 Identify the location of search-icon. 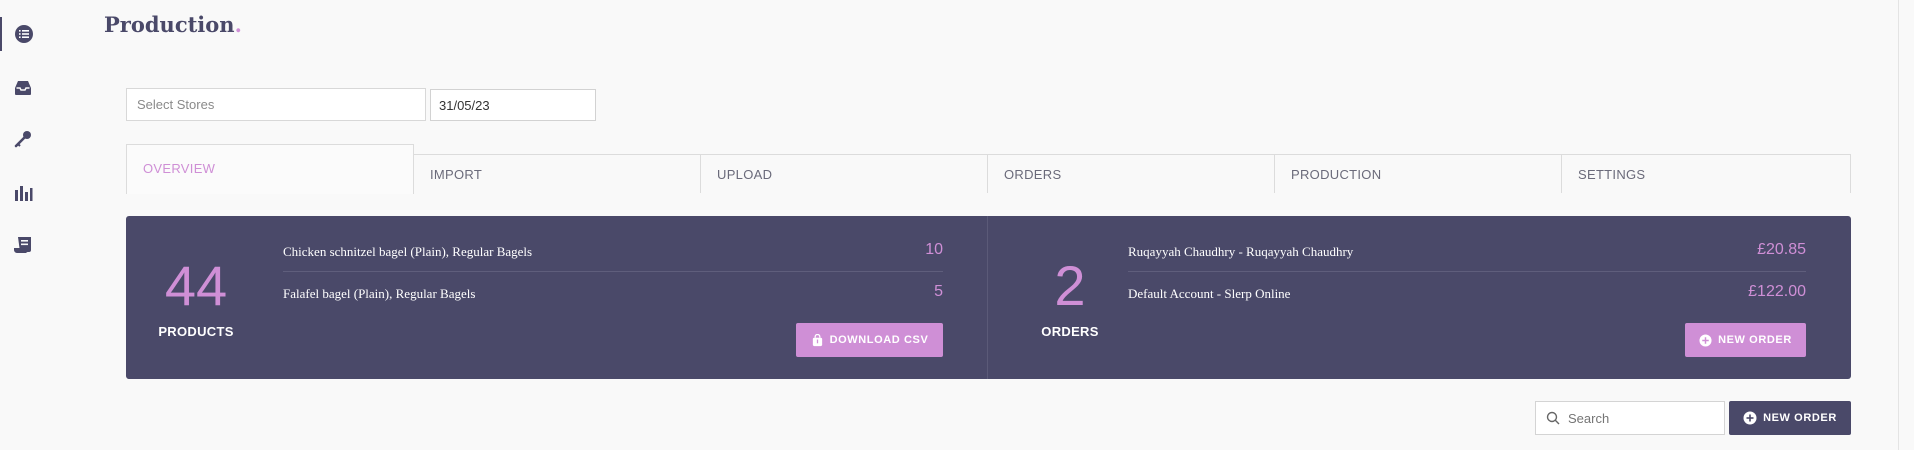
(1553, 418).